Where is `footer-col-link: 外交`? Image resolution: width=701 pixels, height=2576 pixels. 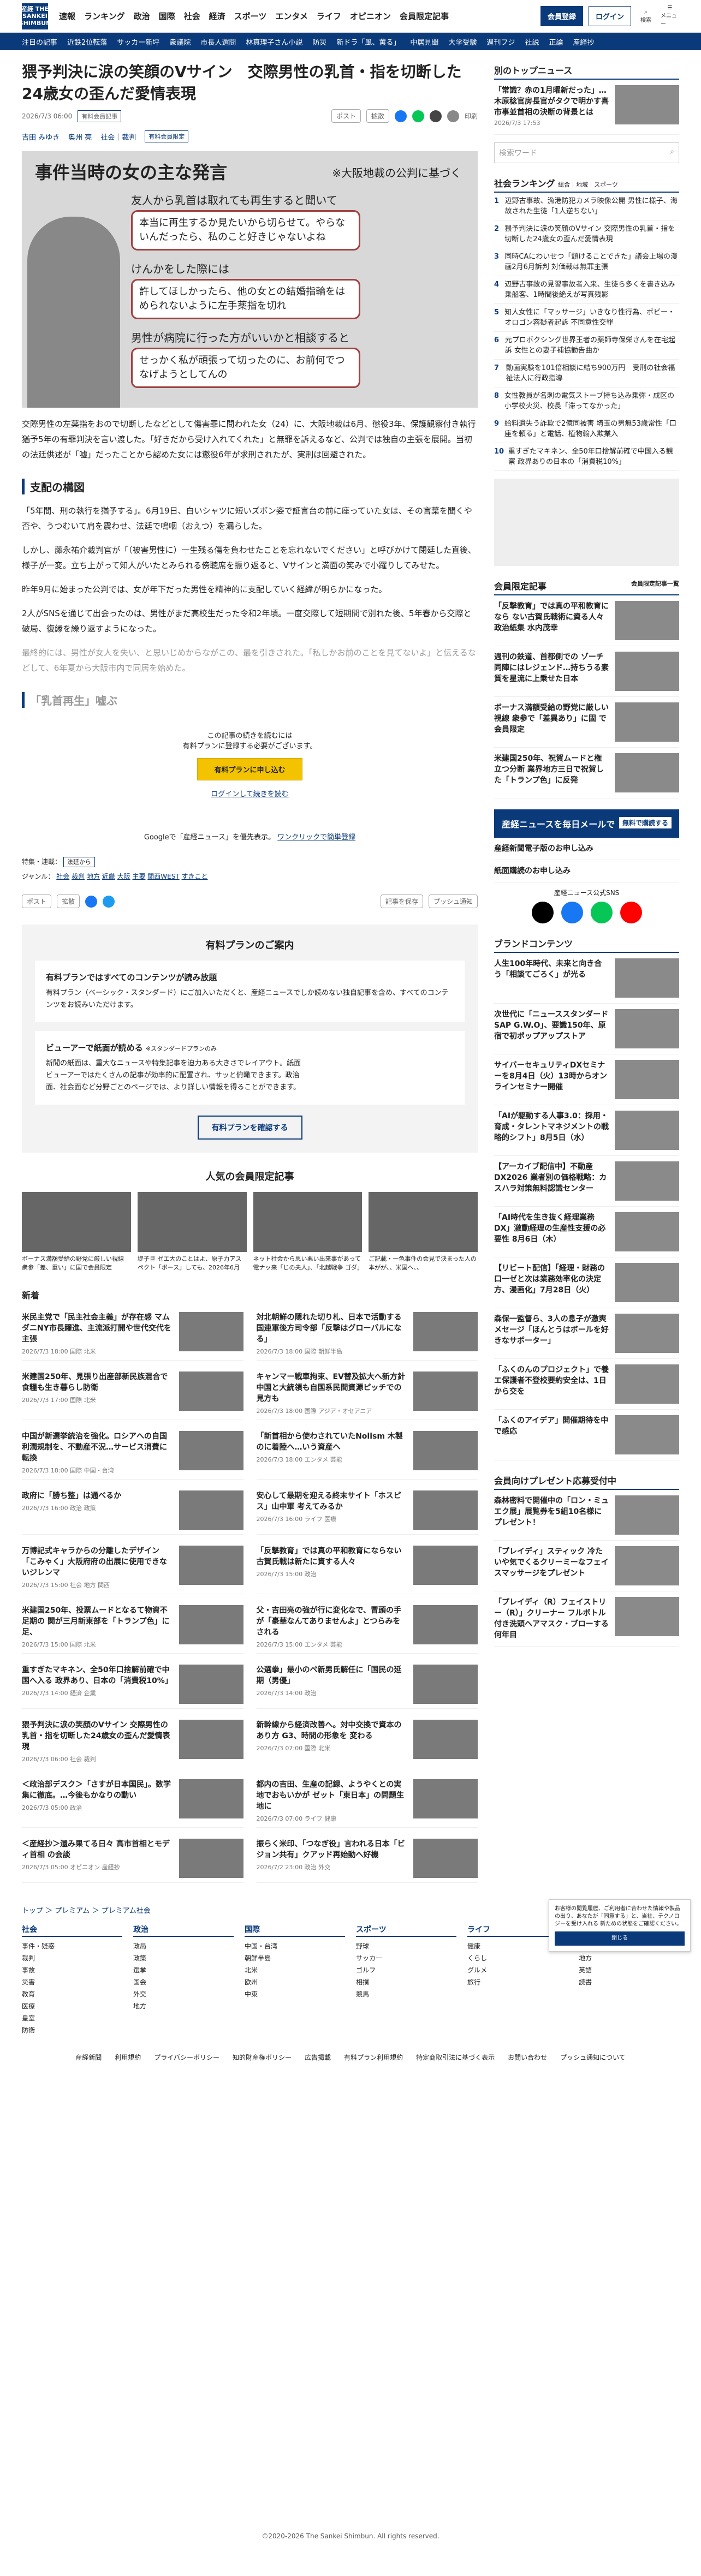 footer-col-link: 外交 is located at coordinates (183, 1994).